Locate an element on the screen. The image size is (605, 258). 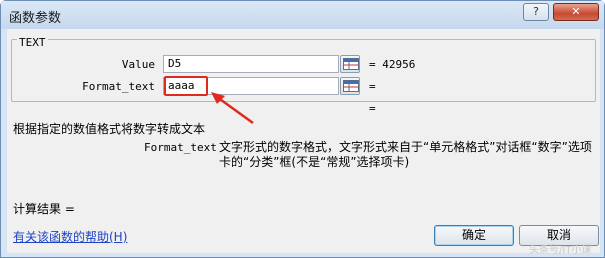
function-result-preview: = is located at coordinates (372, 108).